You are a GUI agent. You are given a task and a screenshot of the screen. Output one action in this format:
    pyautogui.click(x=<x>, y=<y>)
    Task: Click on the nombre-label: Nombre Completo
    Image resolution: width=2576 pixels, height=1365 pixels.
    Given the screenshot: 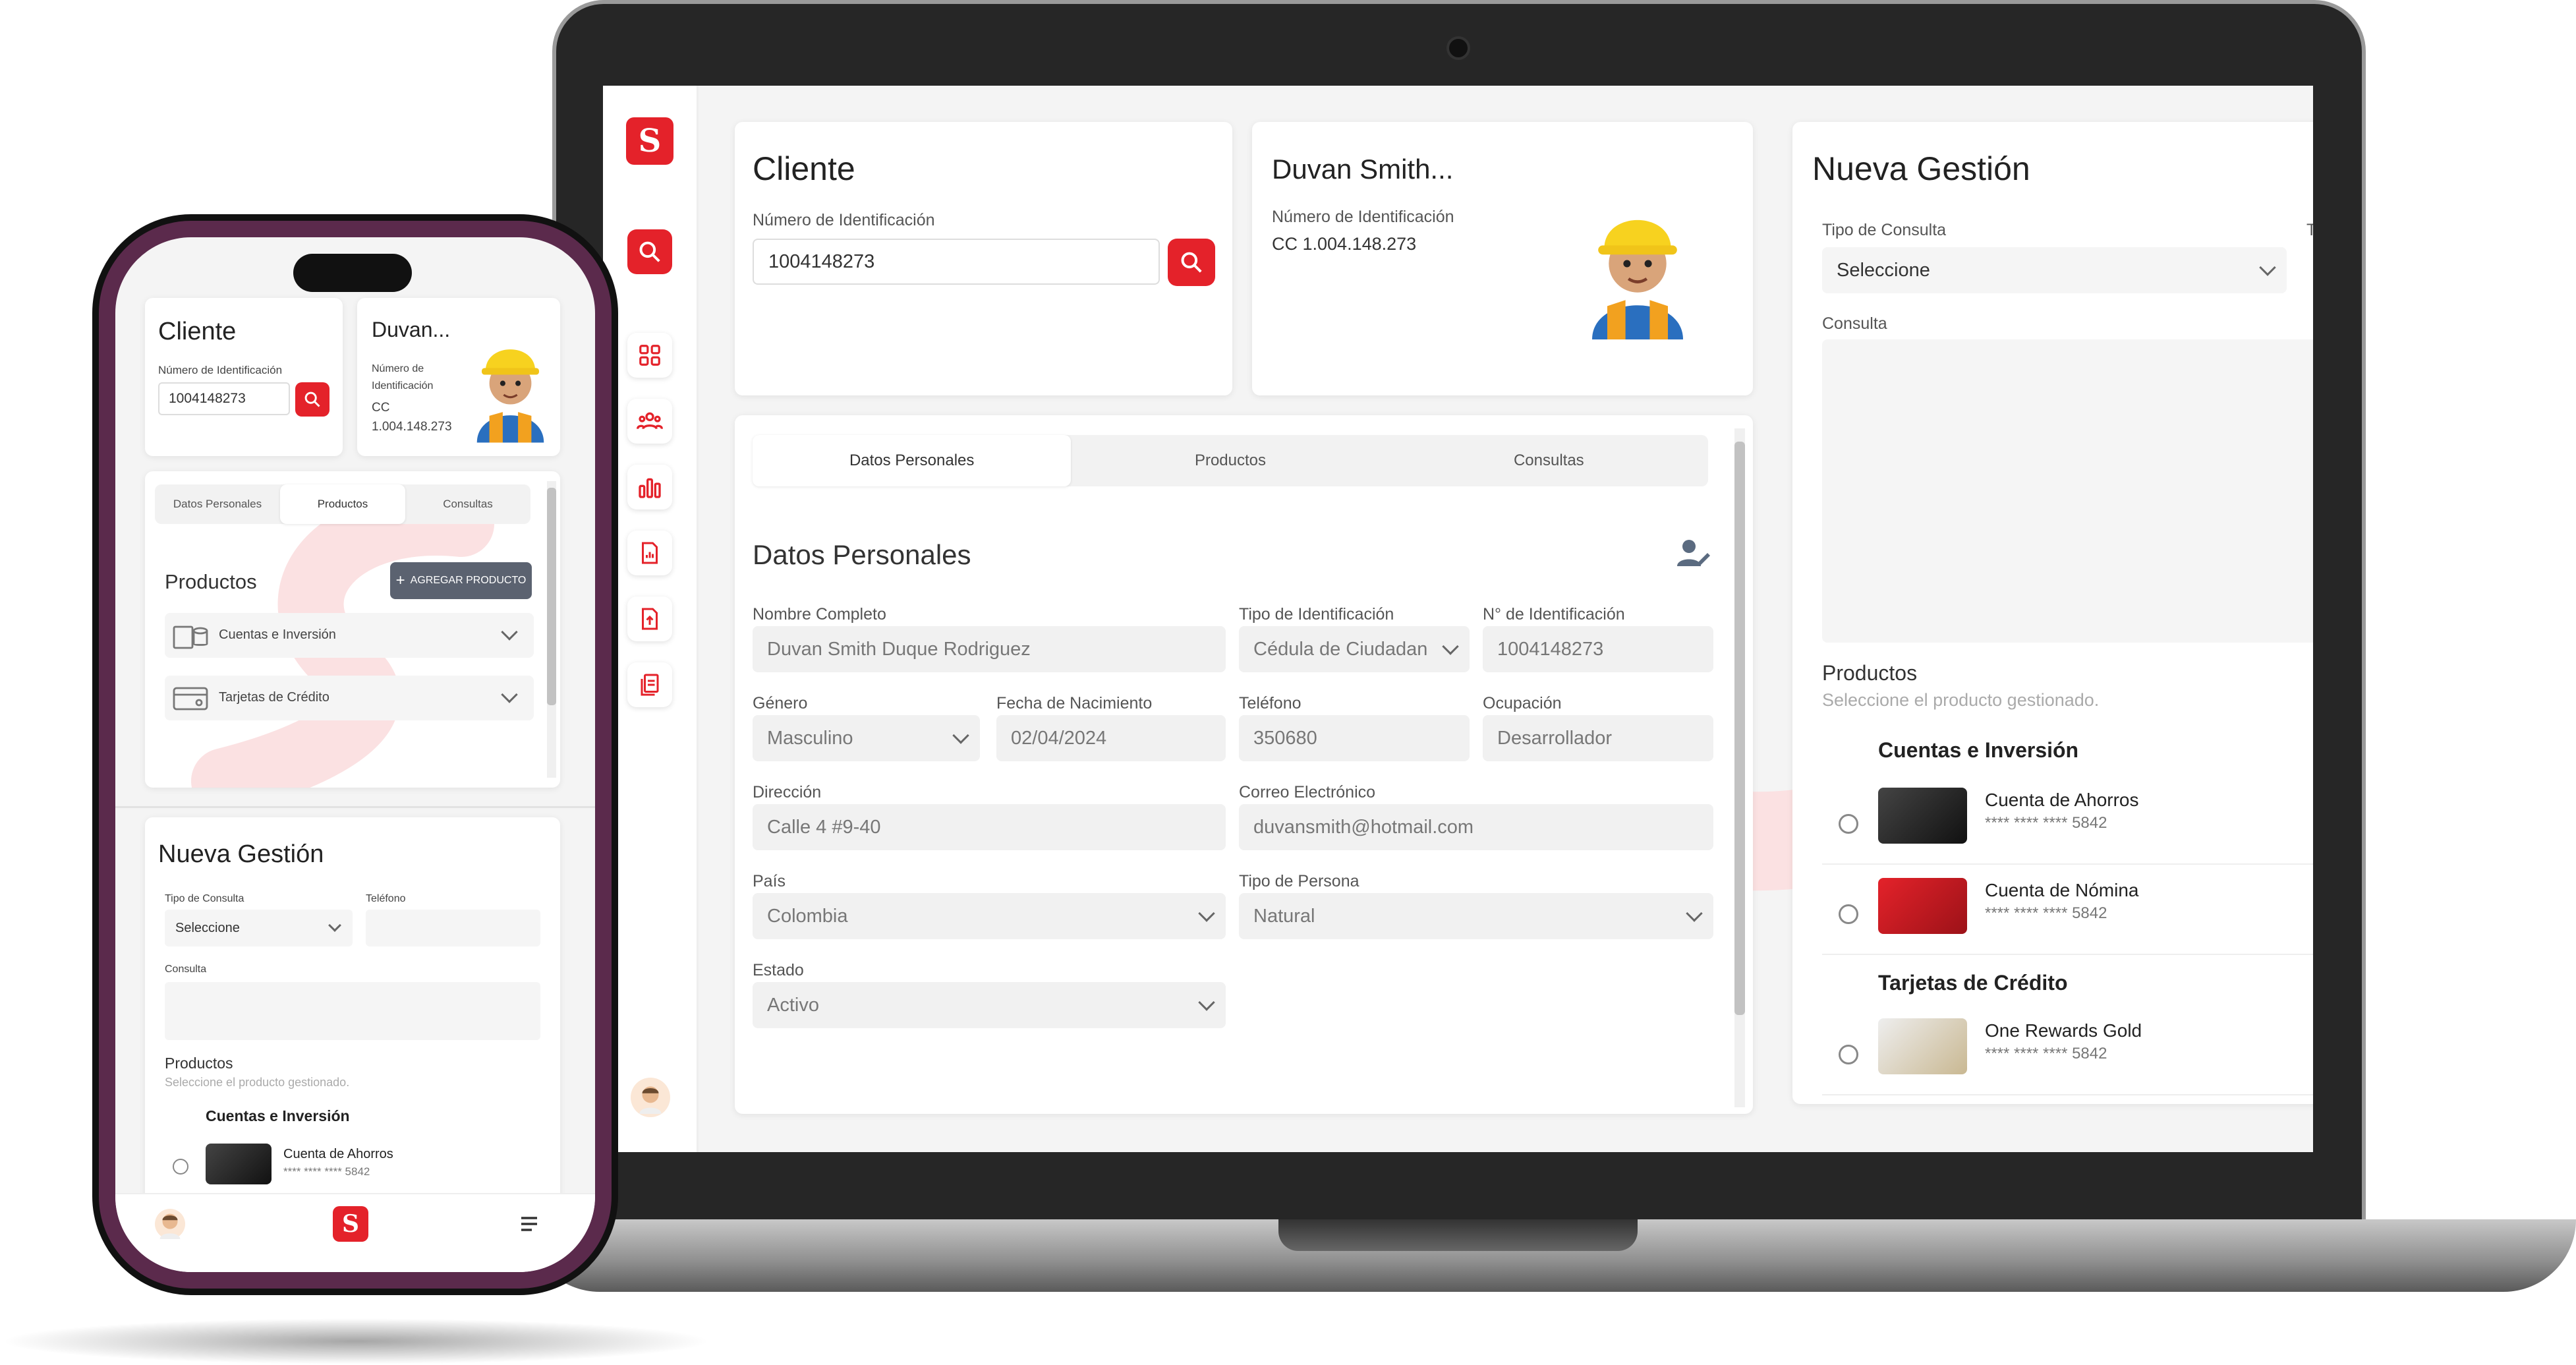 What is the action you would take?
    pyautogui.click(x=820, y=614)
    